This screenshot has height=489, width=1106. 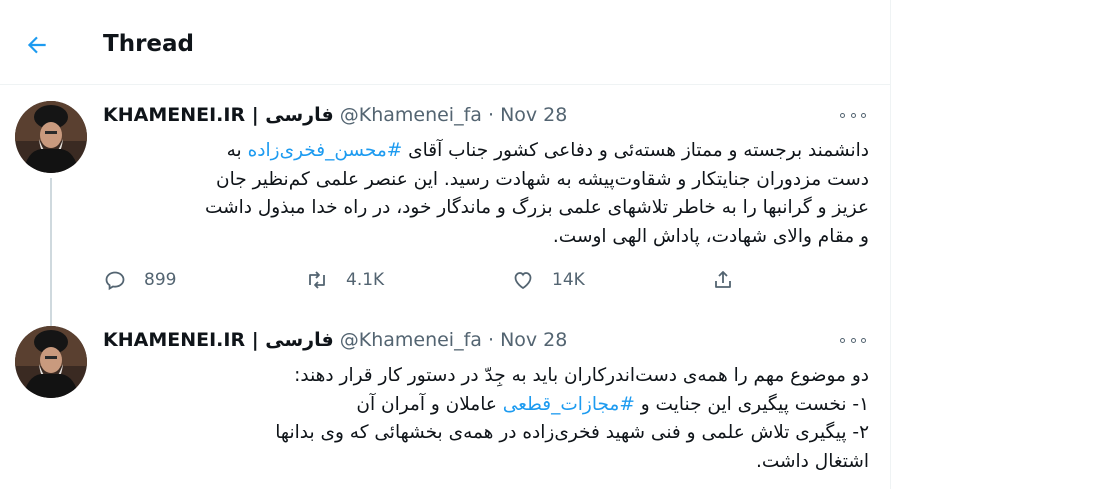 I want to click on heart-icon, so click(x=523, y=281).